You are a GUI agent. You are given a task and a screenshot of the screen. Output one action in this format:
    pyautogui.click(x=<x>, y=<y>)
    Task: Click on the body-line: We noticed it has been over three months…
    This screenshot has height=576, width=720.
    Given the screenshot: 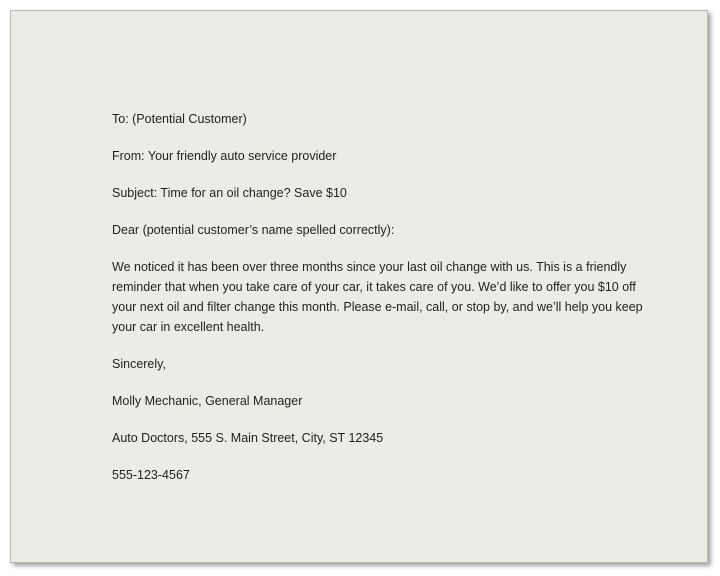 What is the action you would take?
    pyautogui.click(x=369, y=267)
    